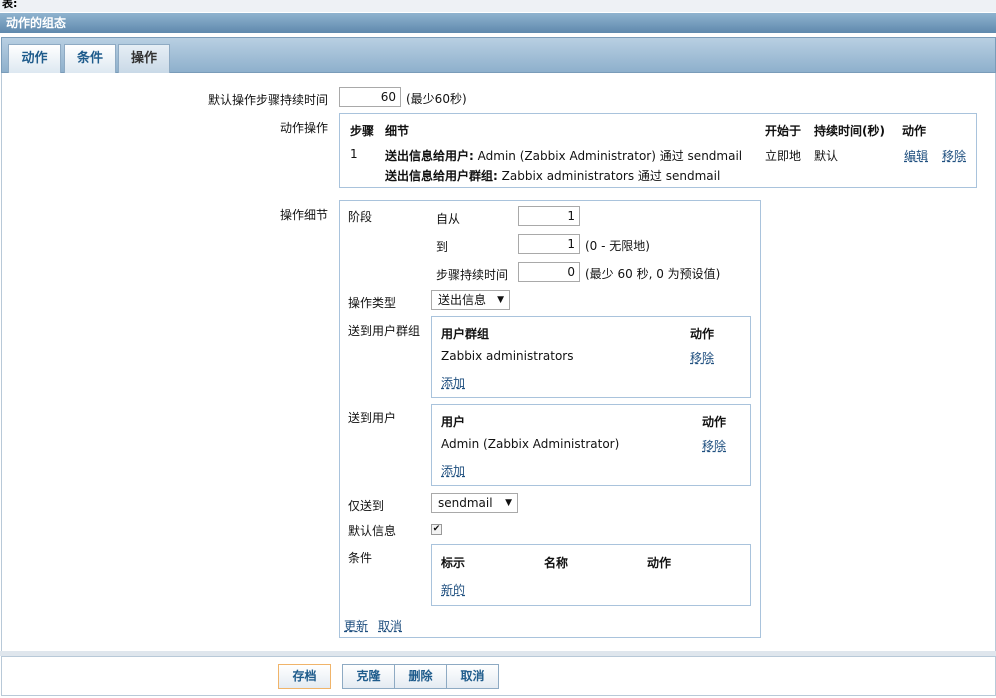 Image resolution: width=996 pixels, height=698 pixels. I want to click on col-start-in: 开始于, so click(783, 131).